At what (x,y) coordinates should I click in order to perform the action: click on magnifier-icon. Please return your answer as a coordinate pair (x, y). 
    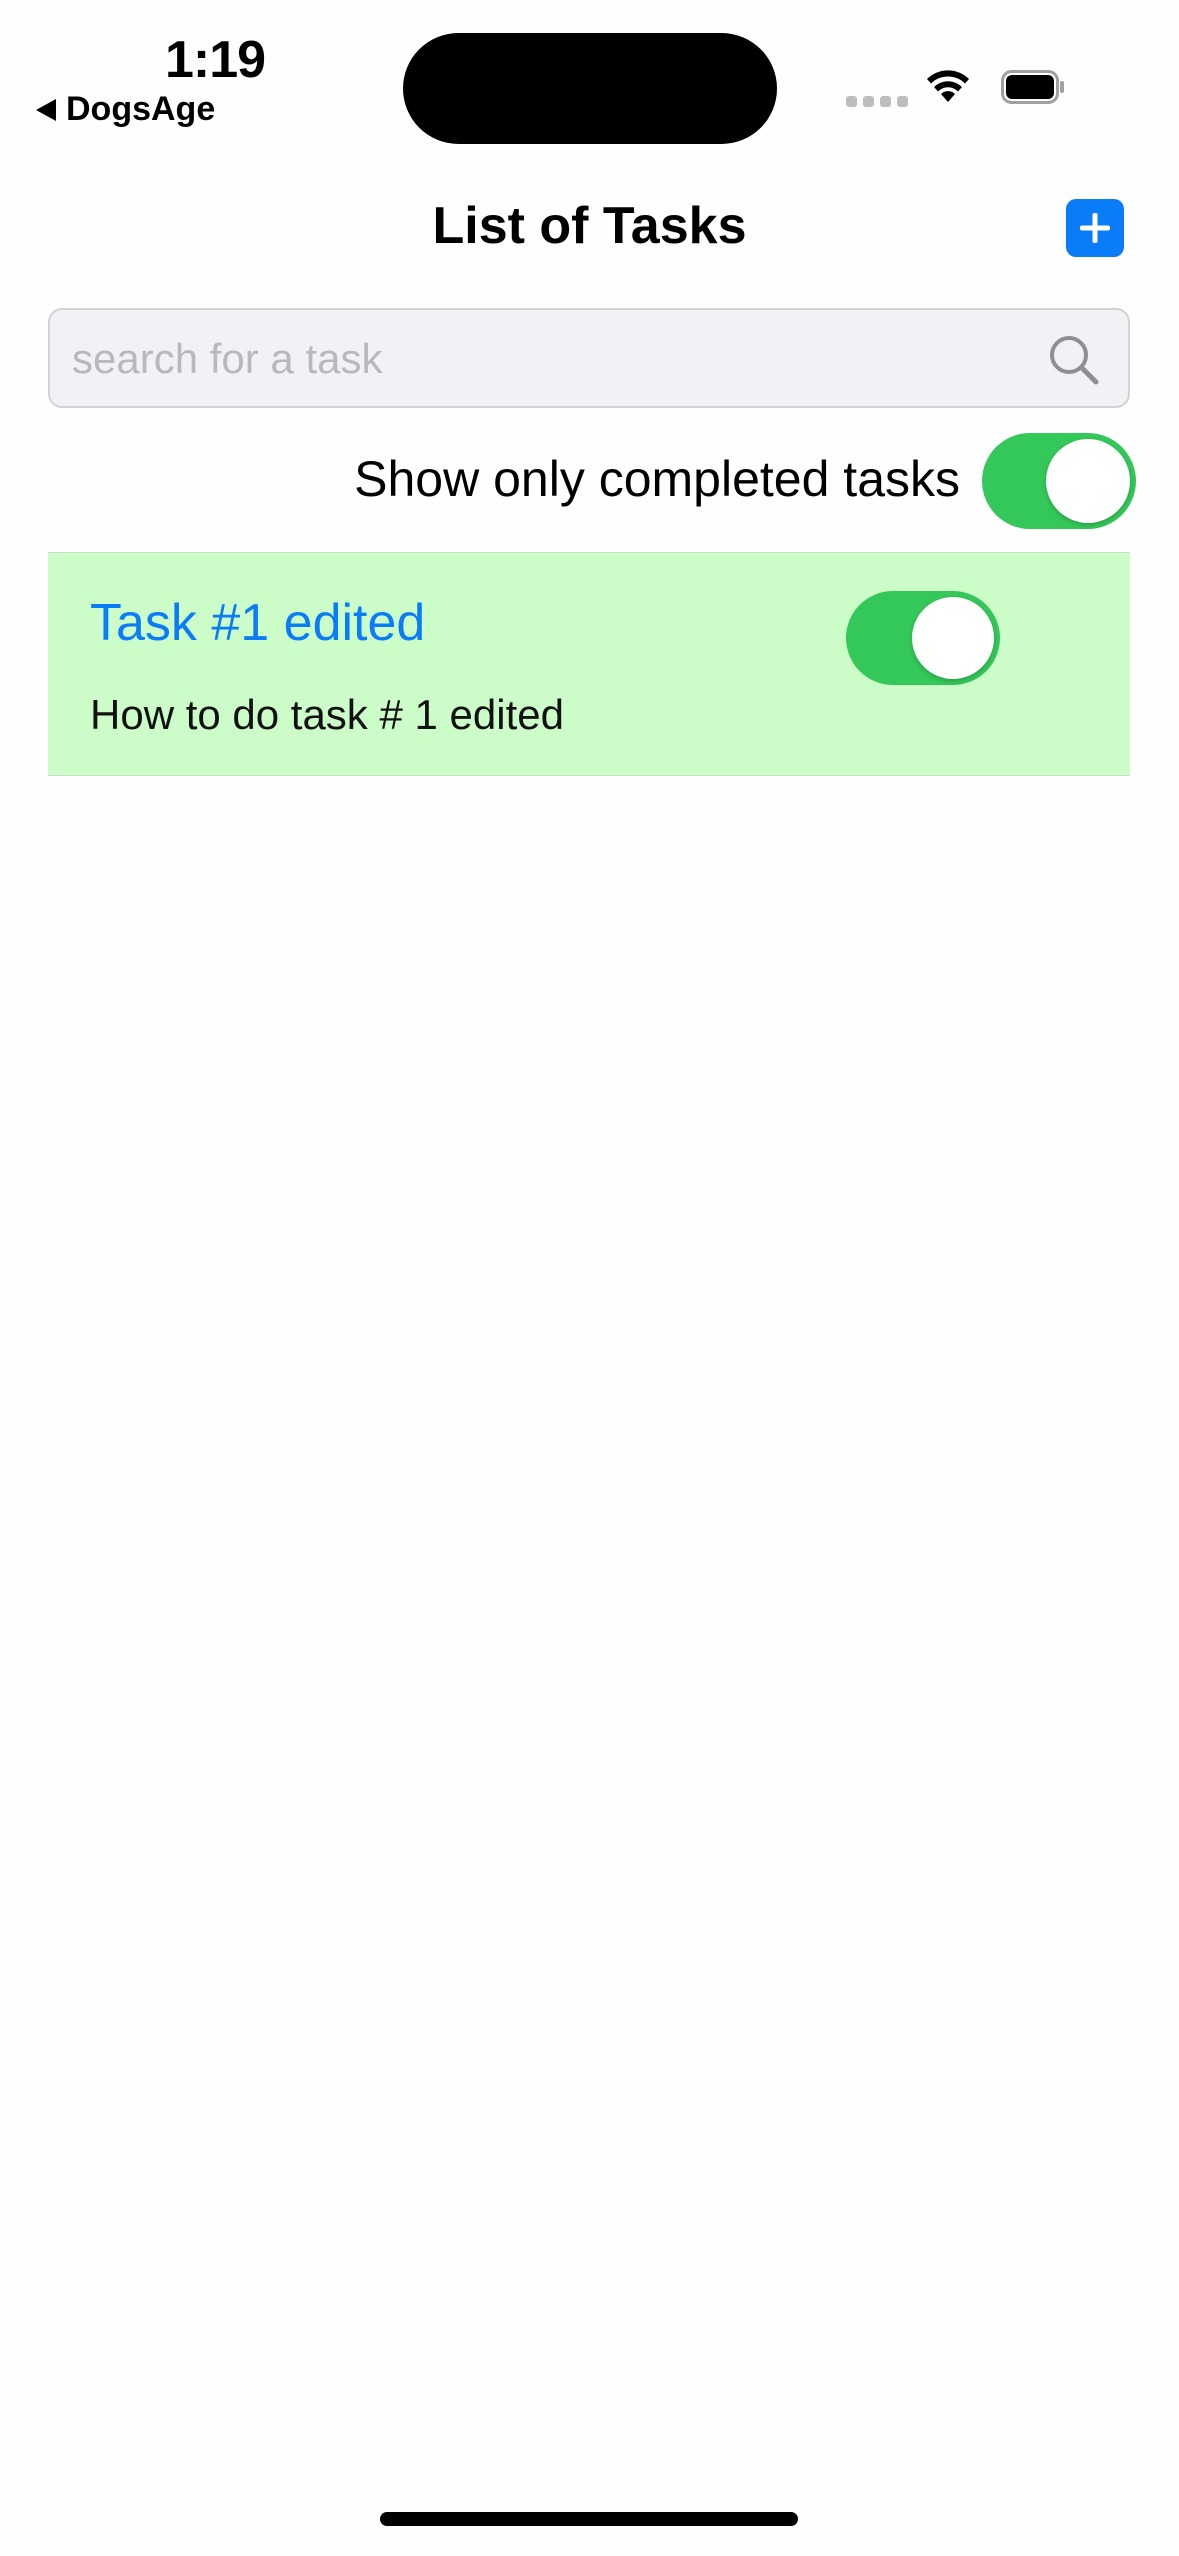
    Looking at the image, I should click on (1074, 360).